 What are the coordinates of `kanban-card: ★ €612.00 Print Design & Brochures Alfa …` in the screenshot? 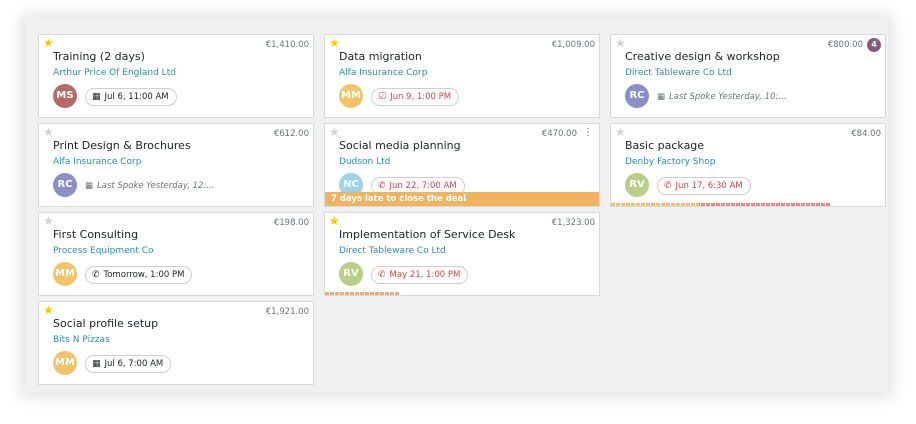 It's located at (176, 165).